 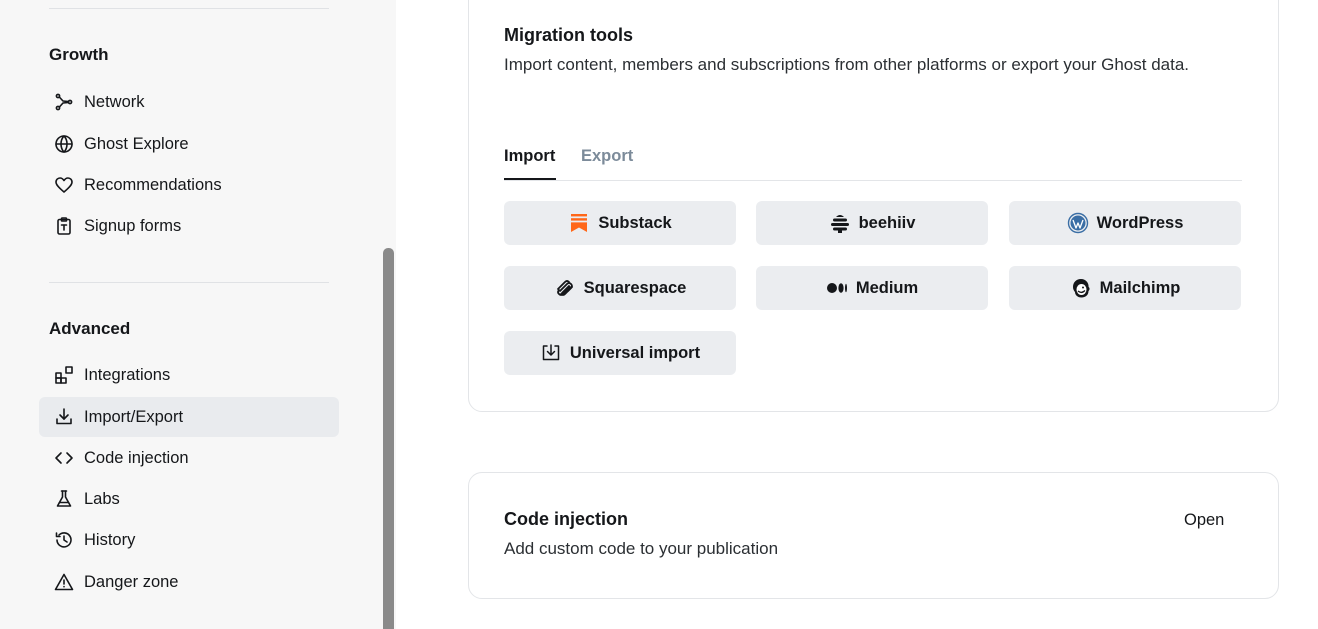 What do you see at coordinates (530, 179) in the screenshot?
I see `active-tab-indicator` at bounding box center [530, 179].